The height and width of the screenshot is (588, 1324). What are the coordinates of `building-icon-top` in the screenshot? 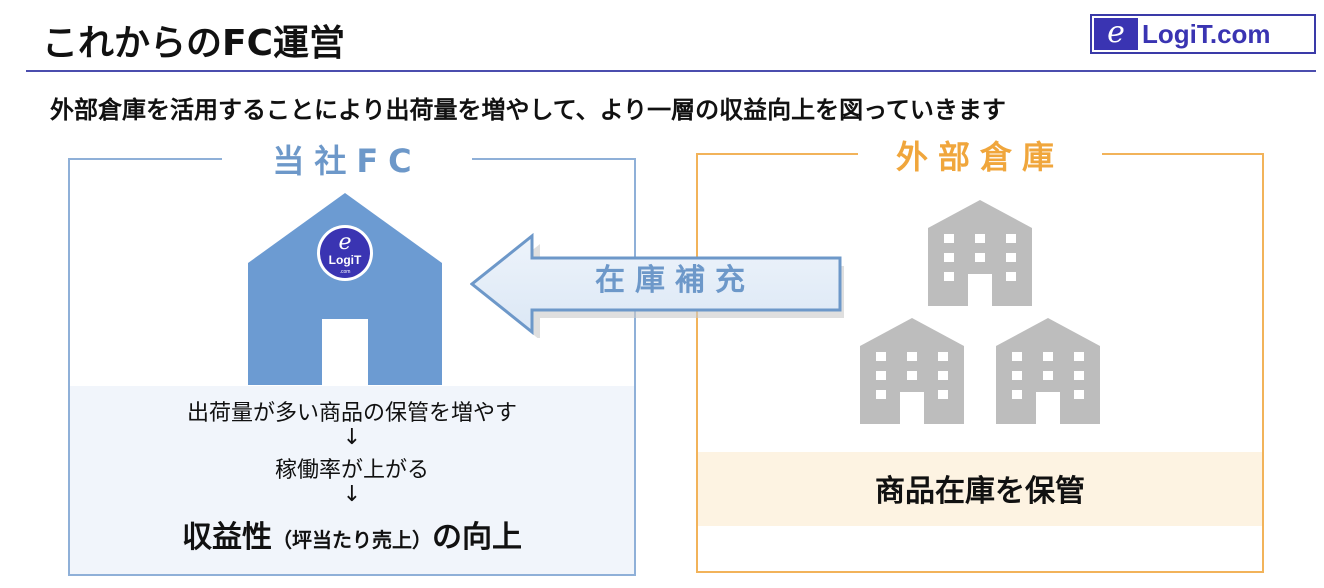 It's located at (980, 253).